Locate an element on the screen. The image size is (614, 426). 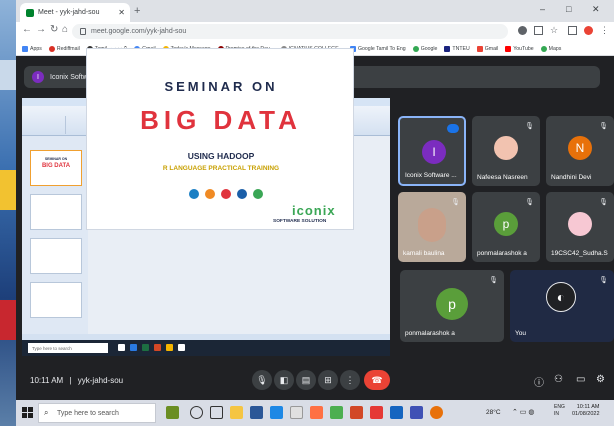
bookmark-tnteu: TNTEU is located at coordinates (457, 48).